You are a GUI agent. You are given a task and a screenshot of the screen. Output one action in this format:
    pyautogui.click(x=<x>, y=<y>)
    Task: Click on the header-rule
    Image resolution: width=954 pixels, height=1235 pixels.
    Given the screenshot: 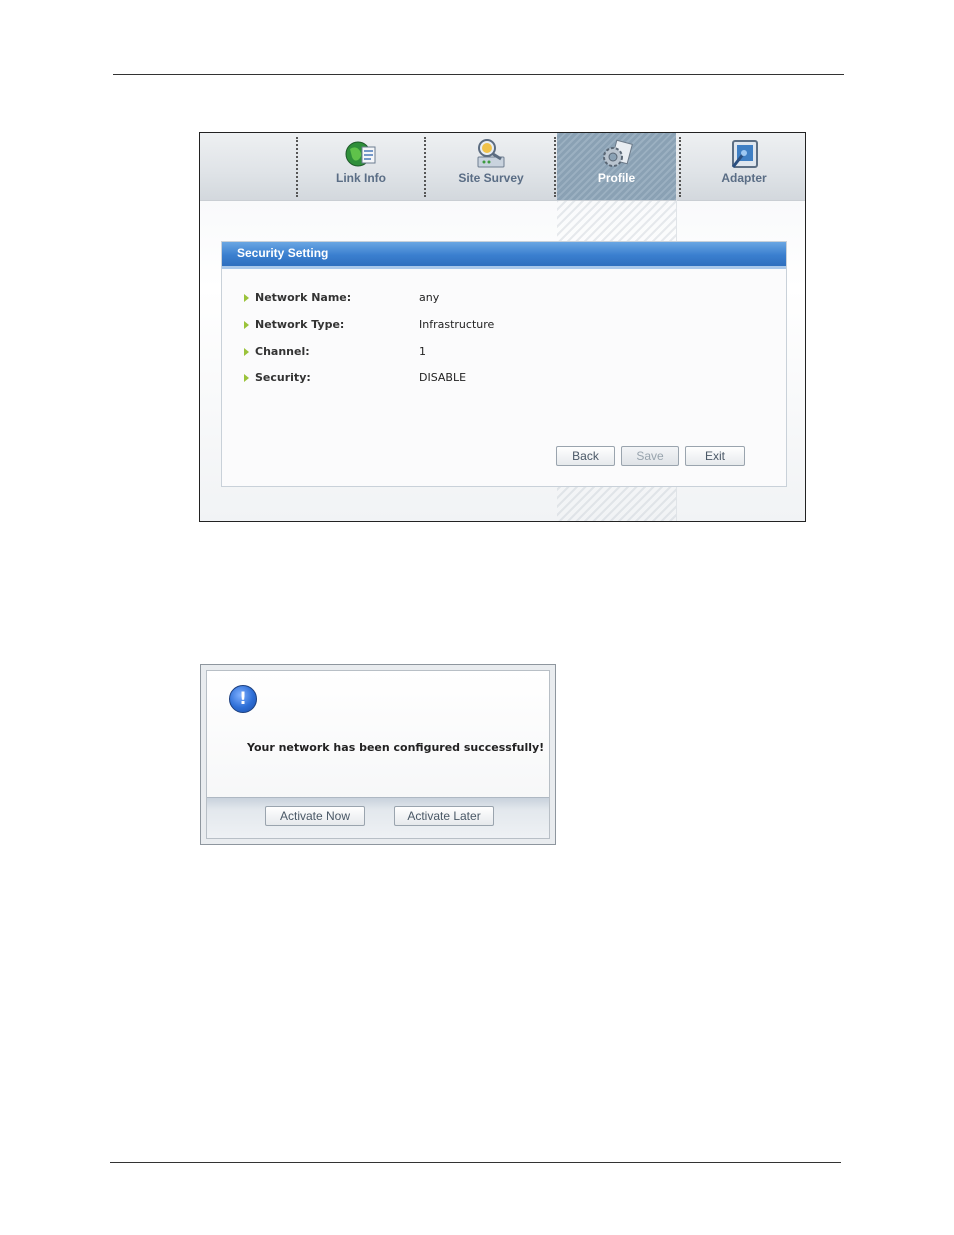 What is the action you would take?
    pyautogui.click(x=478, y=74)
    